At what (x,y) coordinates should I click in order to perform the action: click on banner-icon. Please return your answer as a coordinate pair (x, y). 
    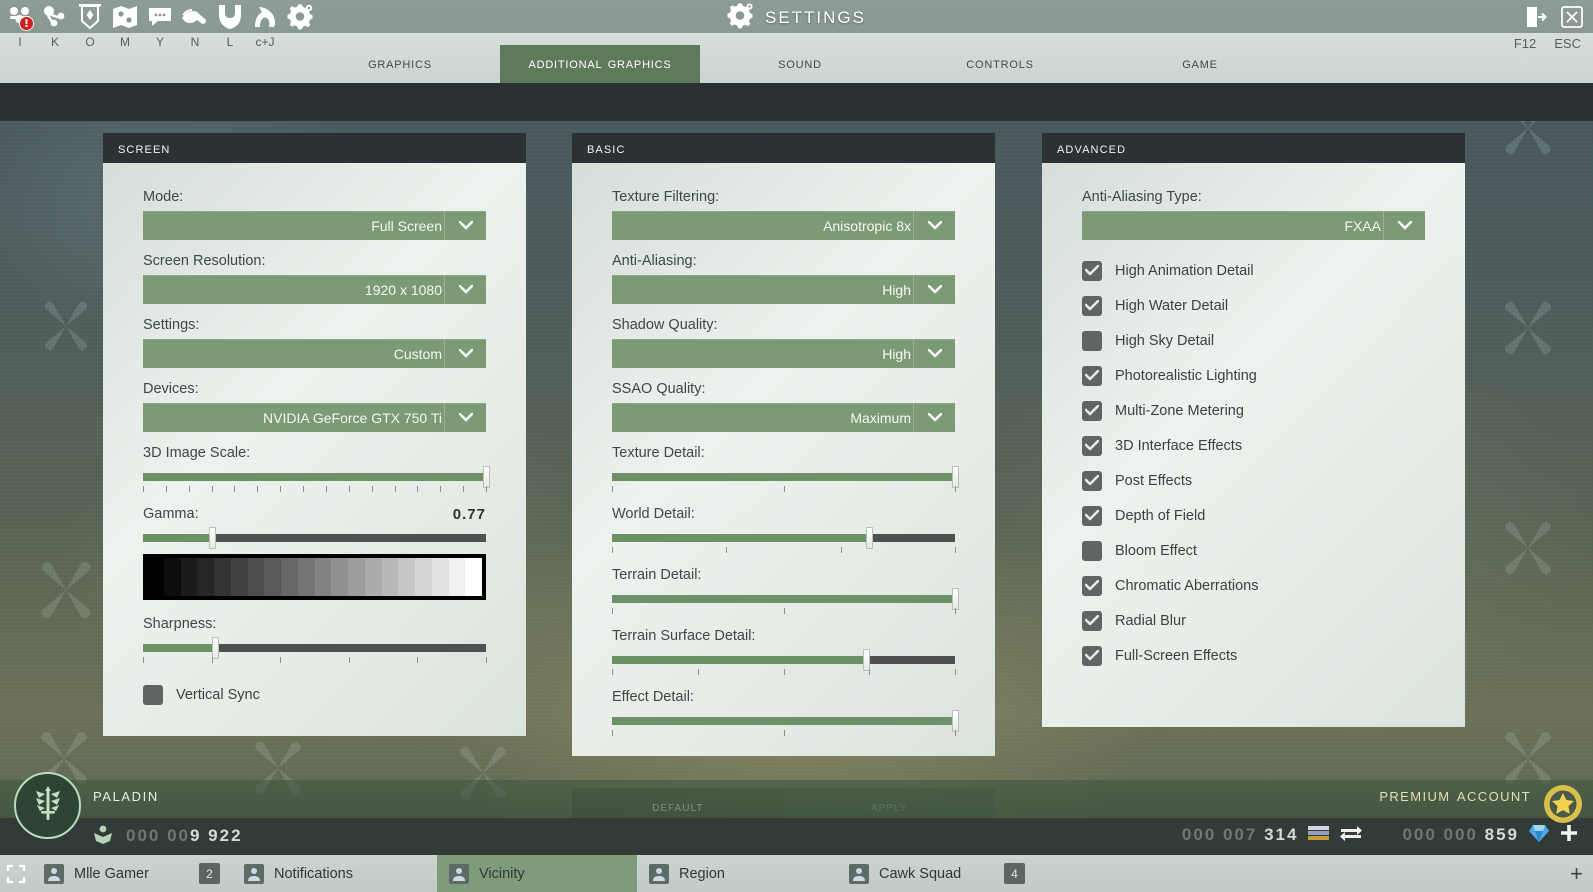
    Looking at the image, I should click on (90, 17).